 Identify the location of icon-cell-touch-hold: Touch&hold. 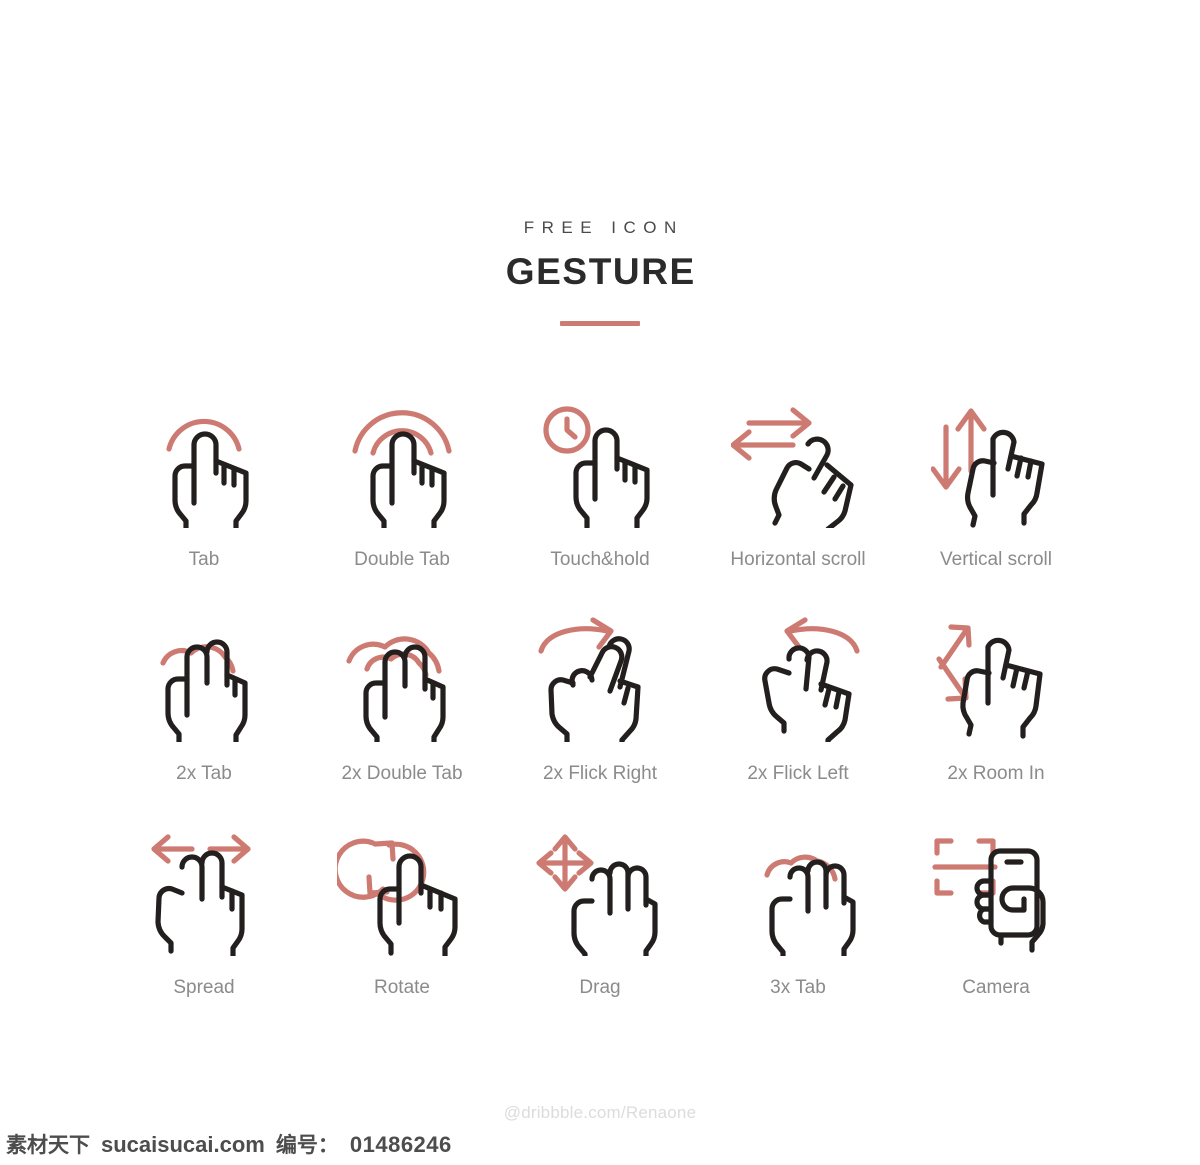
(600, 500).